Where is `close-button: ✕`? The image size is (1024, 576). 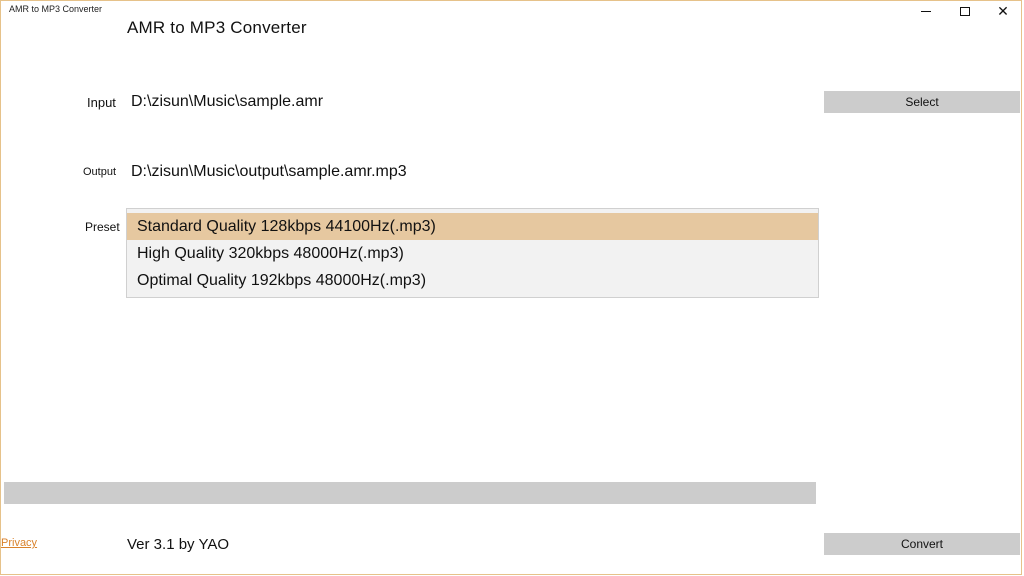 close-button: ✕ is located at coordinates (1003, 11).